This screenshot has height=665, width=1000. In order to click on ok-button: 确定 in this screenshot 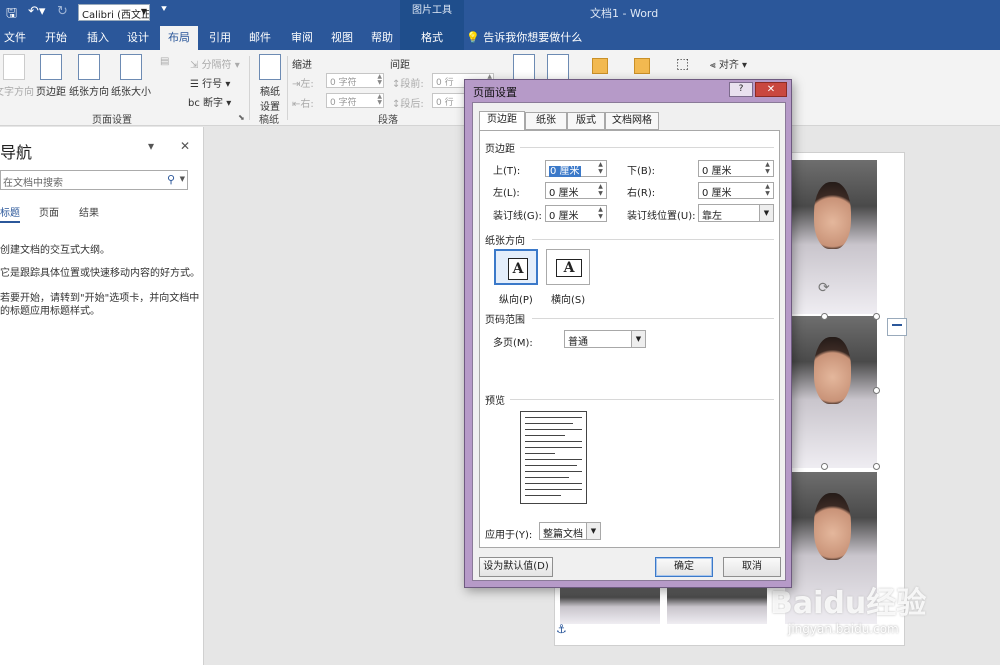, I will do `click(684, 567)`.